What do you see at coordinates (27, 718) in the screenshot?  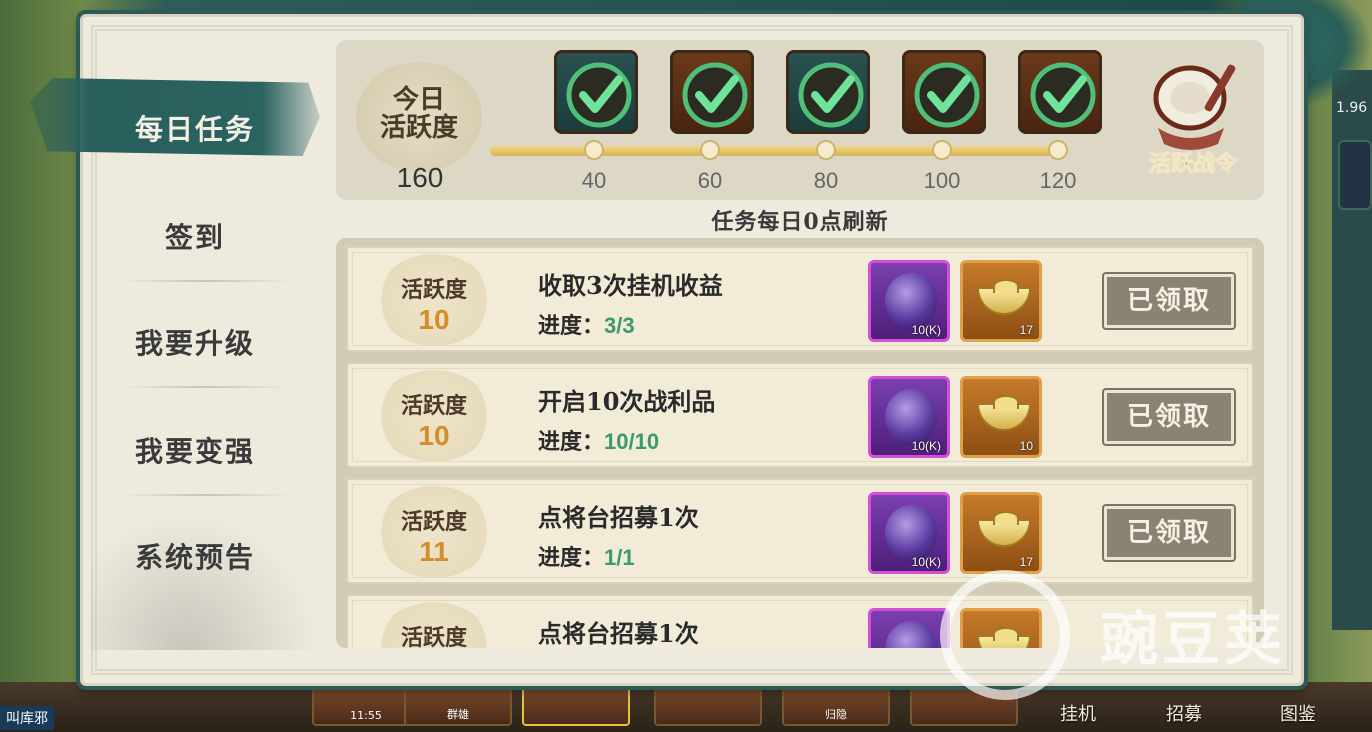 I see `bottom-left-label: 叫库邪` at bounding box center [27, 718].